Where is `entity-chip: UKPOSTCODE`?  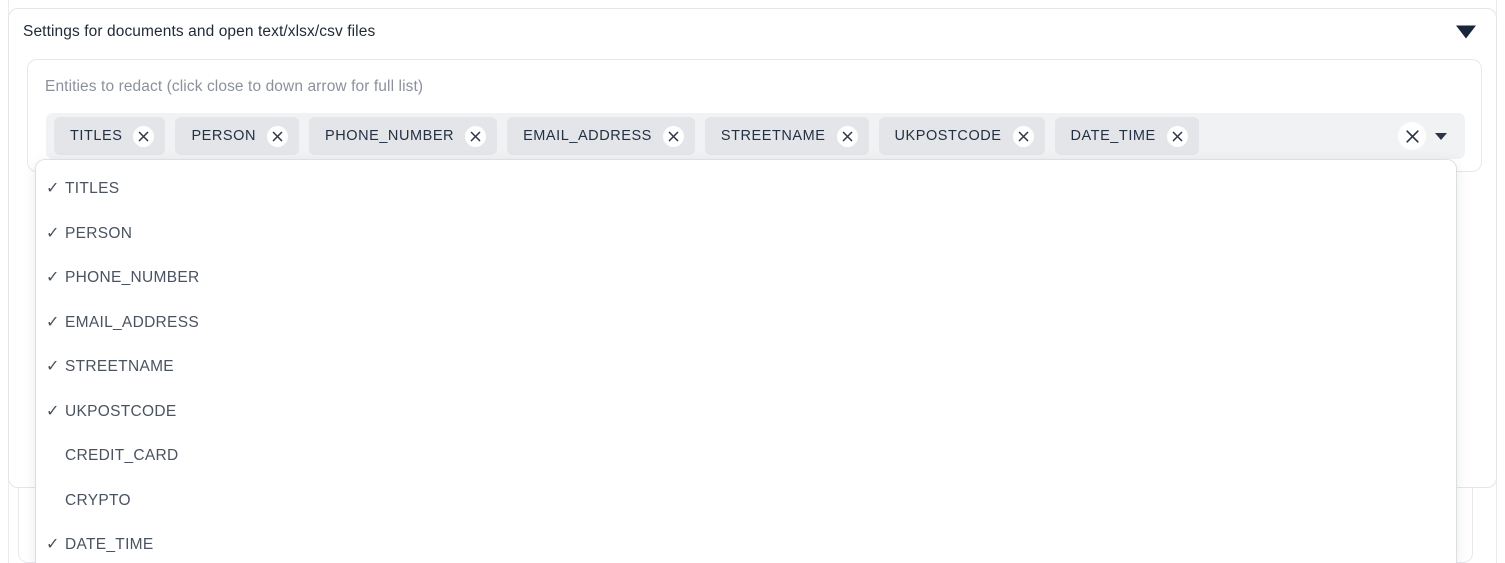 entity-chip: UKPOSTCODE is located at coordinates (961, 136).